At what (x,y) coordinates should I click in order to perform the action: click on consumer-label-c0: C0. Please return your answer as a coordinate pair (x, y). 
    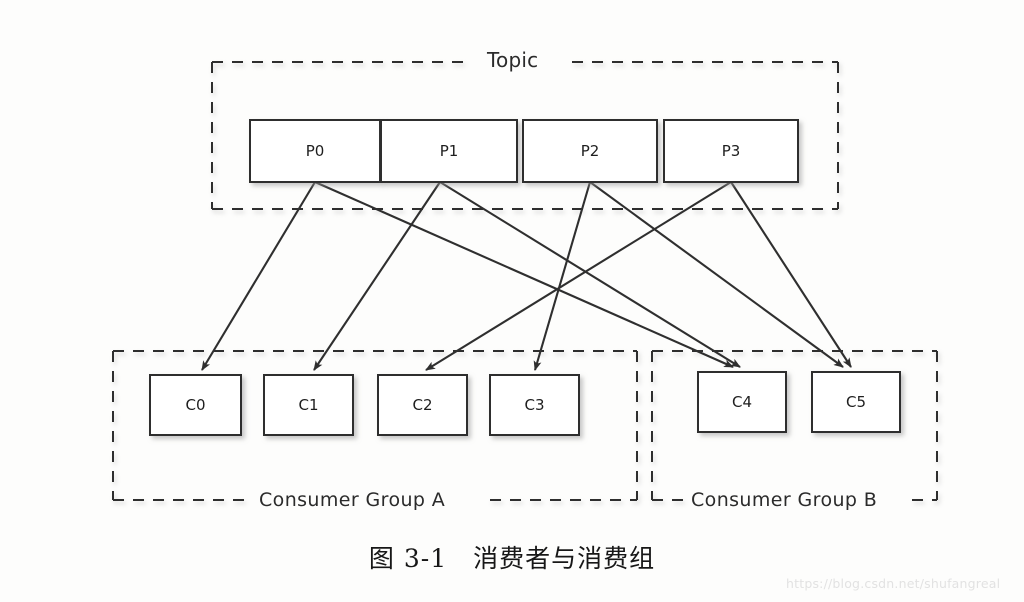
    Looking at the image, I should click on (195, 405).